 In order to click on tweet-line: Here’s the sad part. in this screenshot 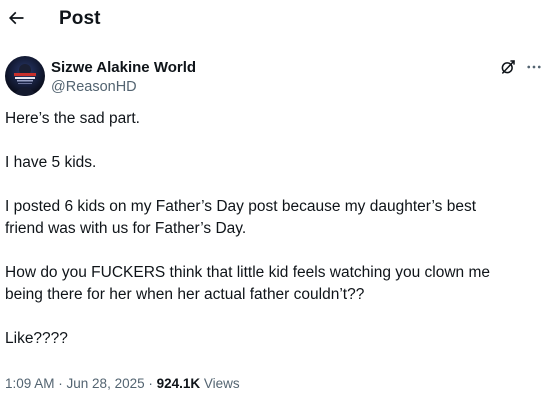, I will do `click(72, 118)`.